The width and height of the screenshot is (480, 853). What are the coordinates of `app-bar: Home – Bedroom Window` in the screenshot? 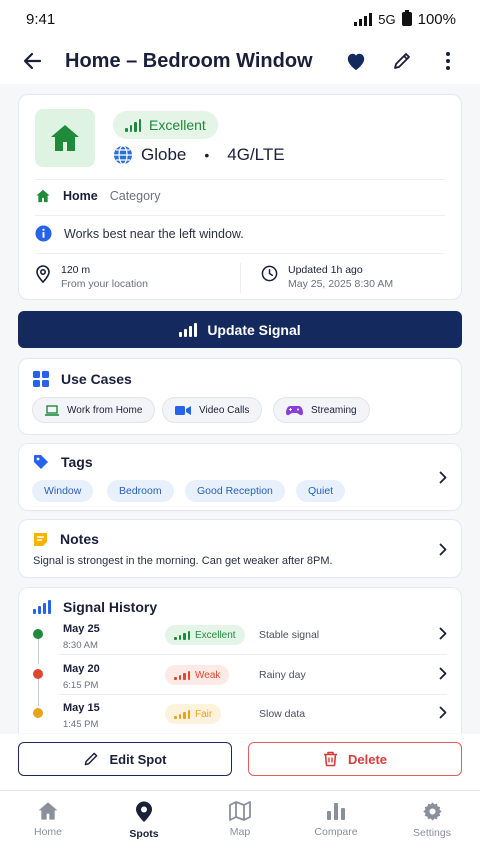 It's located at (240, 61).